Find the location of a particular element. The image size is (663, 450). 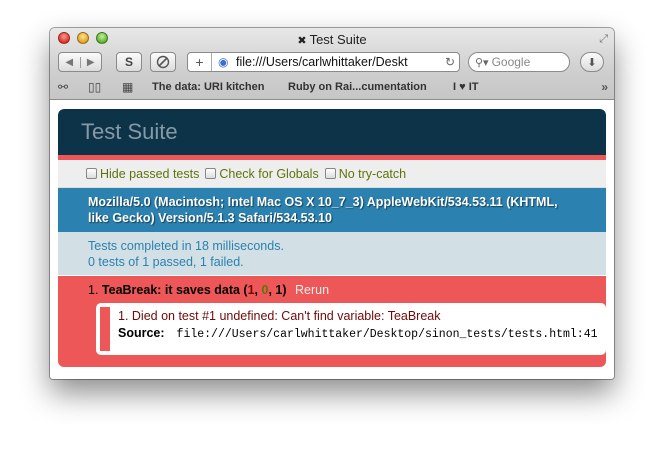

reading-list-icon: ⚯ is located at coordinates (63, 87).